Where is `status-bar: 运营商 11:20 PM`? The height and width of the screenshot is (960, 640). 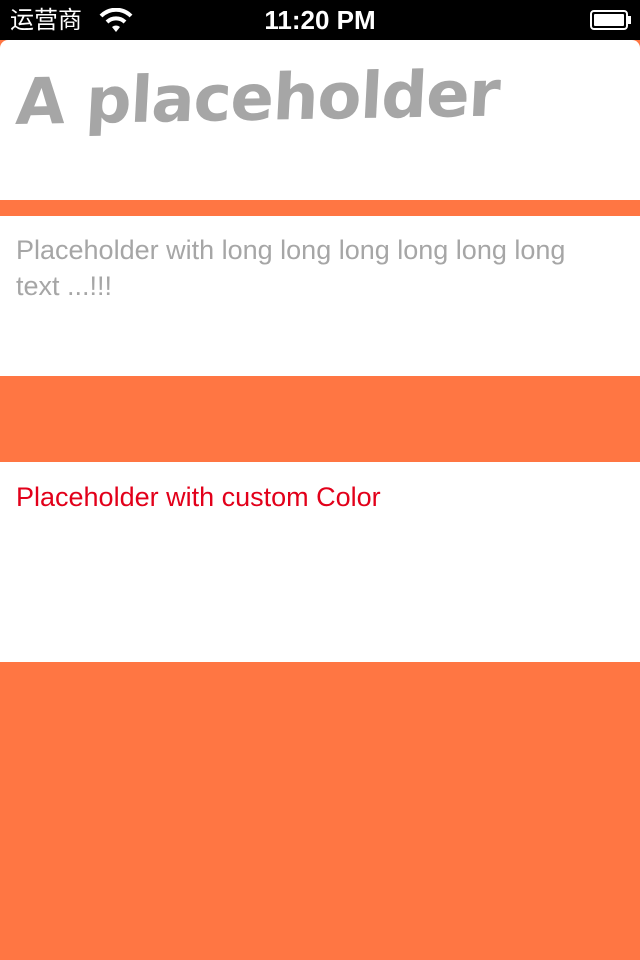 status-bar: 运营商 11:20 PM is located at coordinates (320, 20).